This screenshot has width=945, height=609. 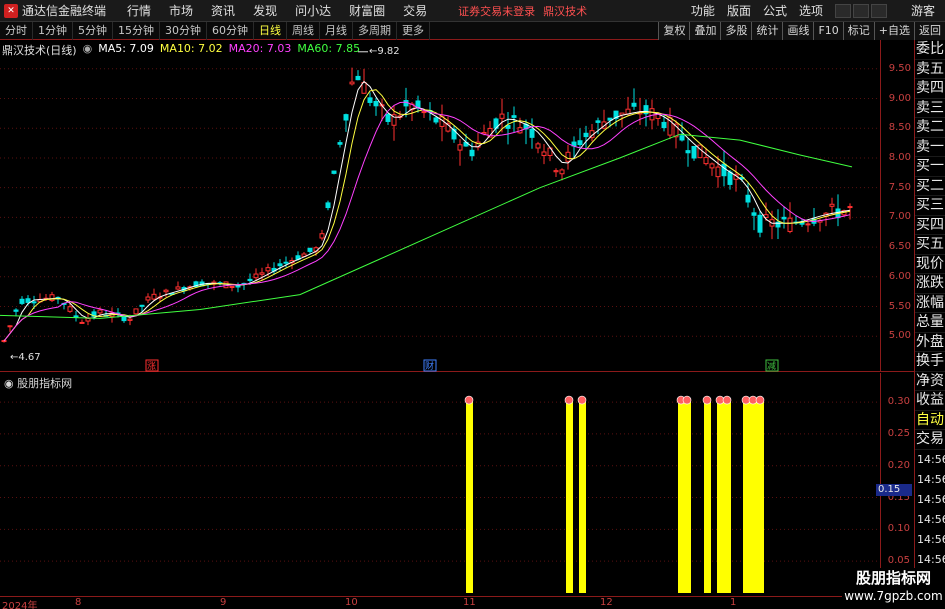 What do you see at coordinates (842, 10) in the screenshot?
I see `minimize-icon` at bounding box center [842, 10].